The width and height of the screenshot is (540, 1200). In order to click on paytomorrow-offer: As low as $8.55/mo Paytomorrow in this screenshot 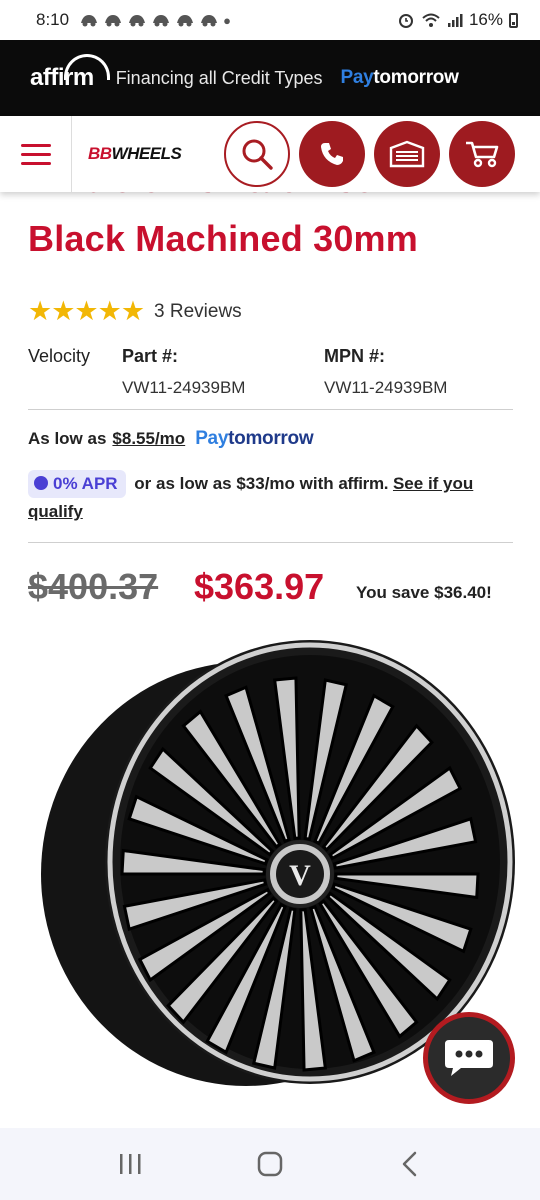, I will do `click(171, 439)`.